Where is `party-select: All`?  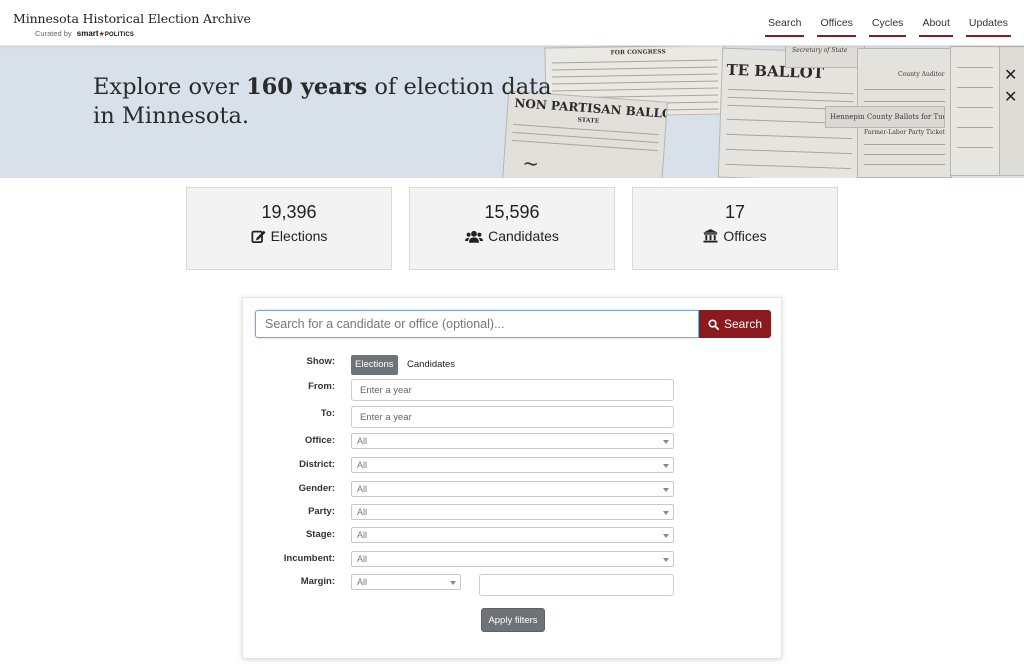 party-select: All is located at coordinates (512, 512).